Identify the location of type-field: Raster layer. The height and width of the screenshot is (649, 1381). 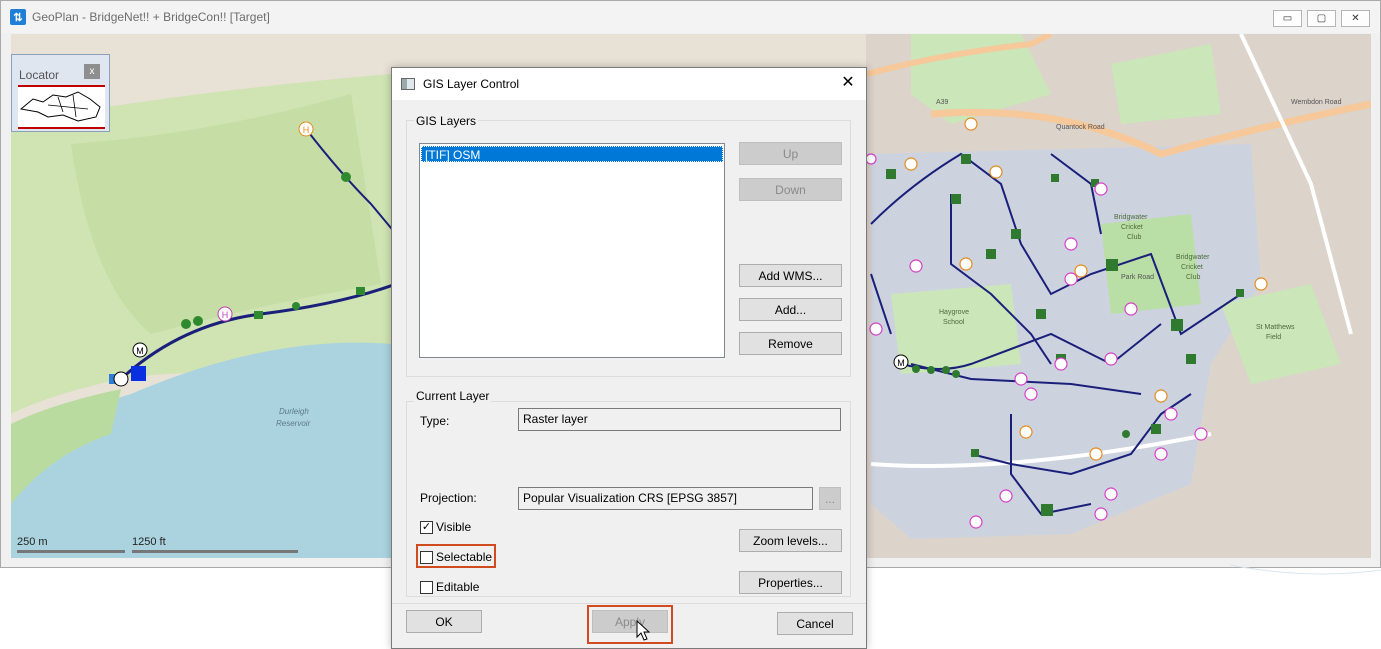
(679, 419).